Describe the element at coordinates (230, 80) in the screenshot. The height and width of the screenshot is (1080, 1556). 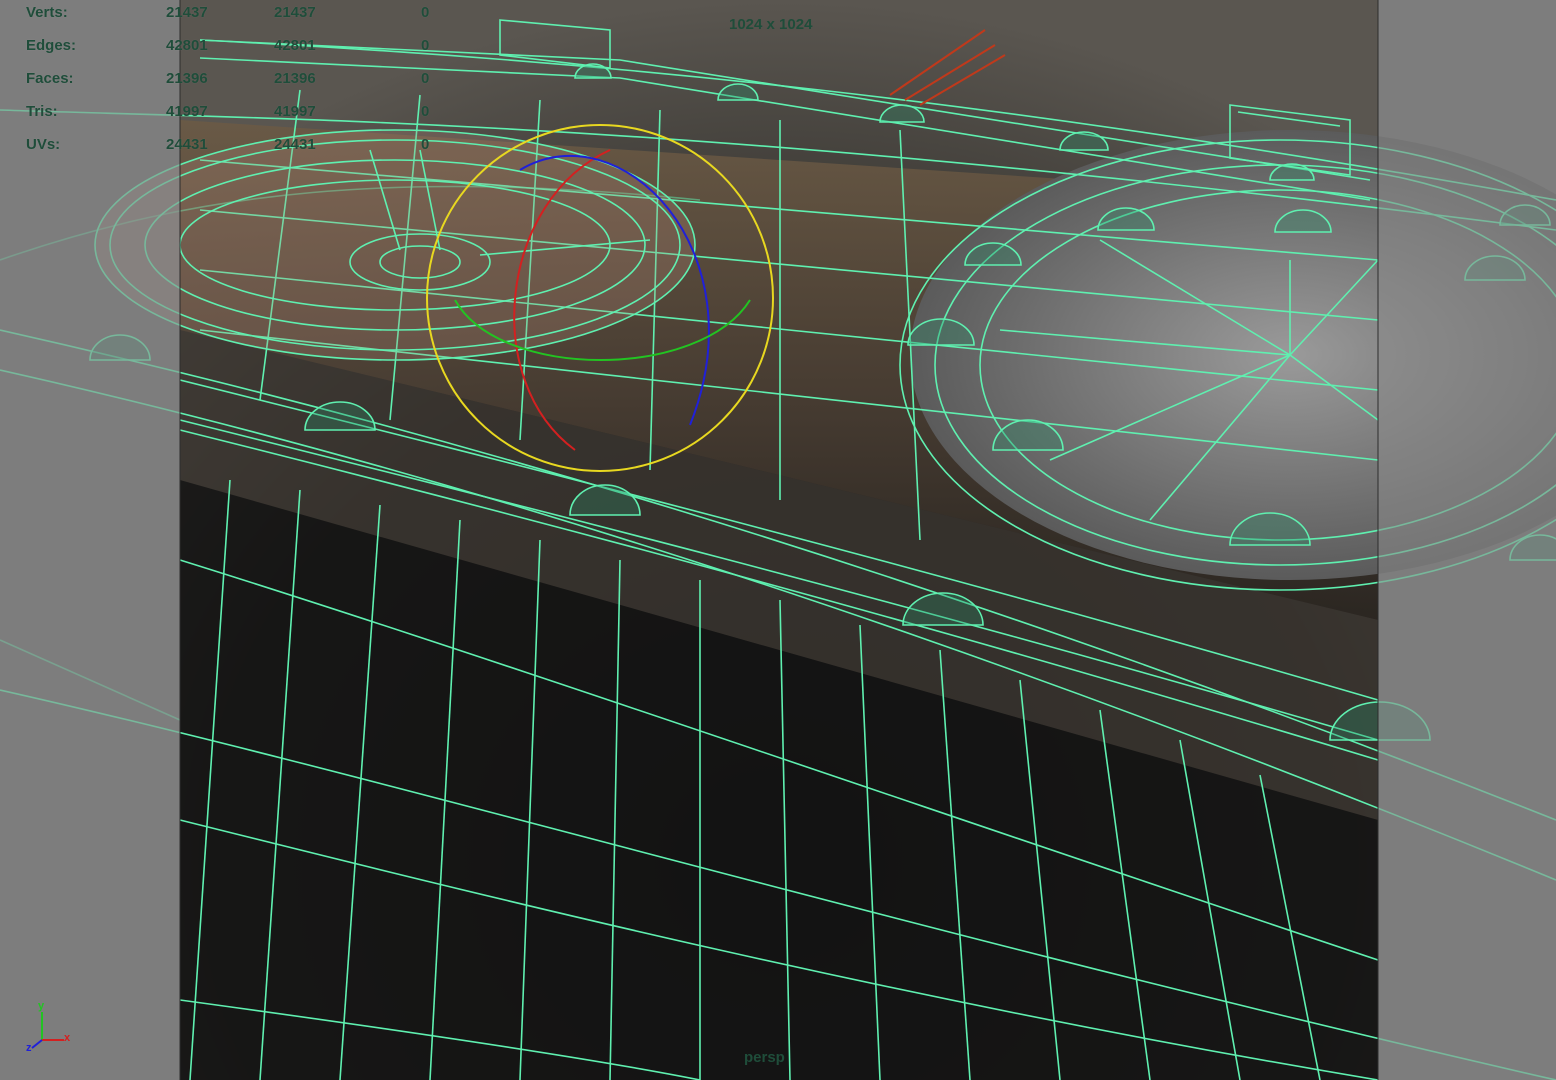
I see `hud-row-faces: Faces: 21396 21396 0` at that location.